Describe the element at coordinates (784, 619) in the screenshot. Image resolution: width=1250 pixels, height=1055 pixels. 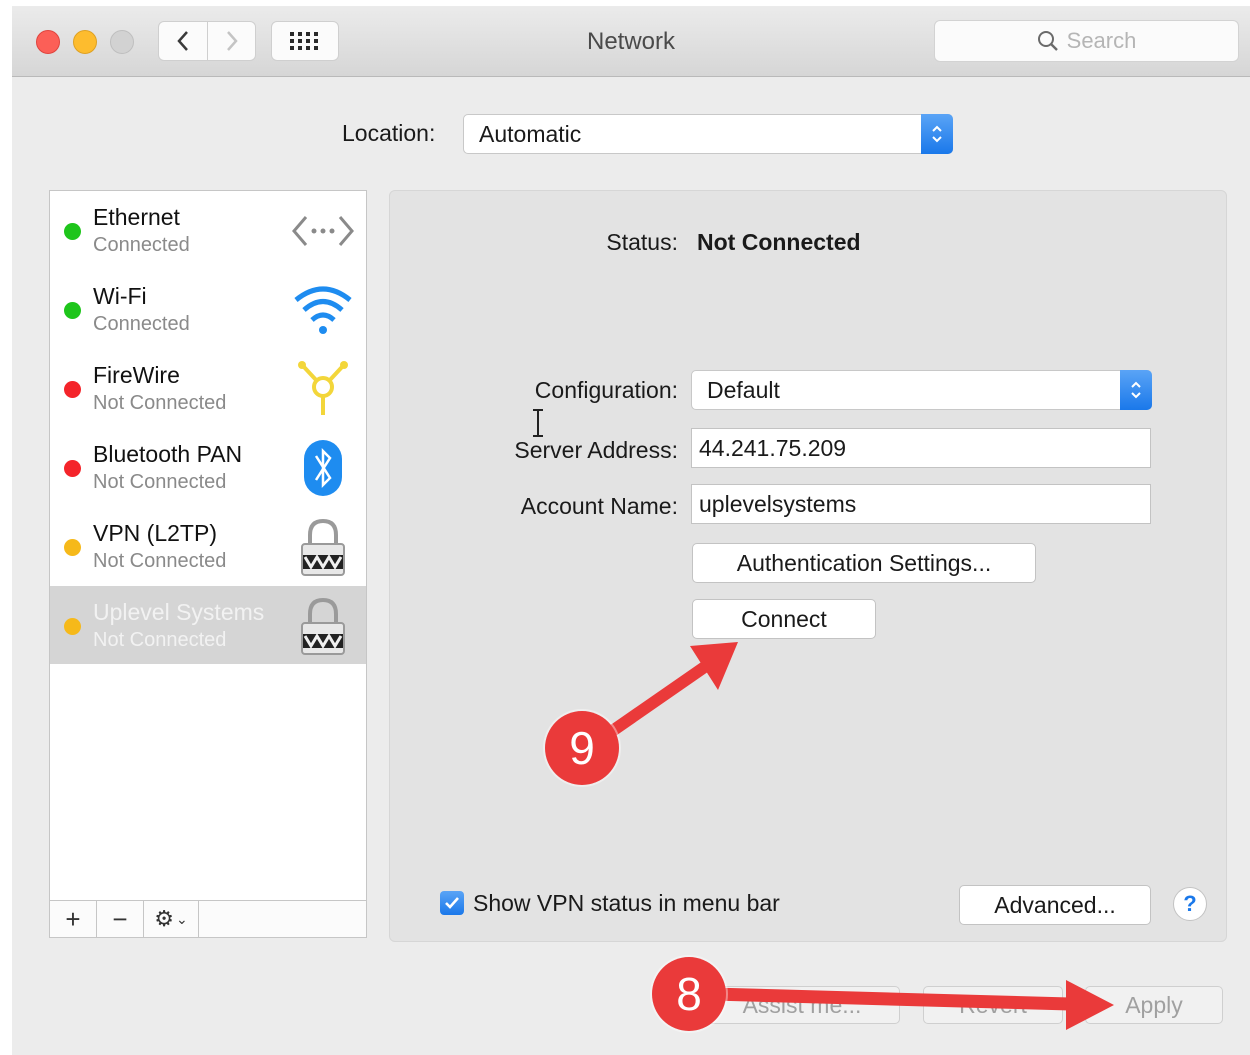
I see `connect-button: Connect` at that location.